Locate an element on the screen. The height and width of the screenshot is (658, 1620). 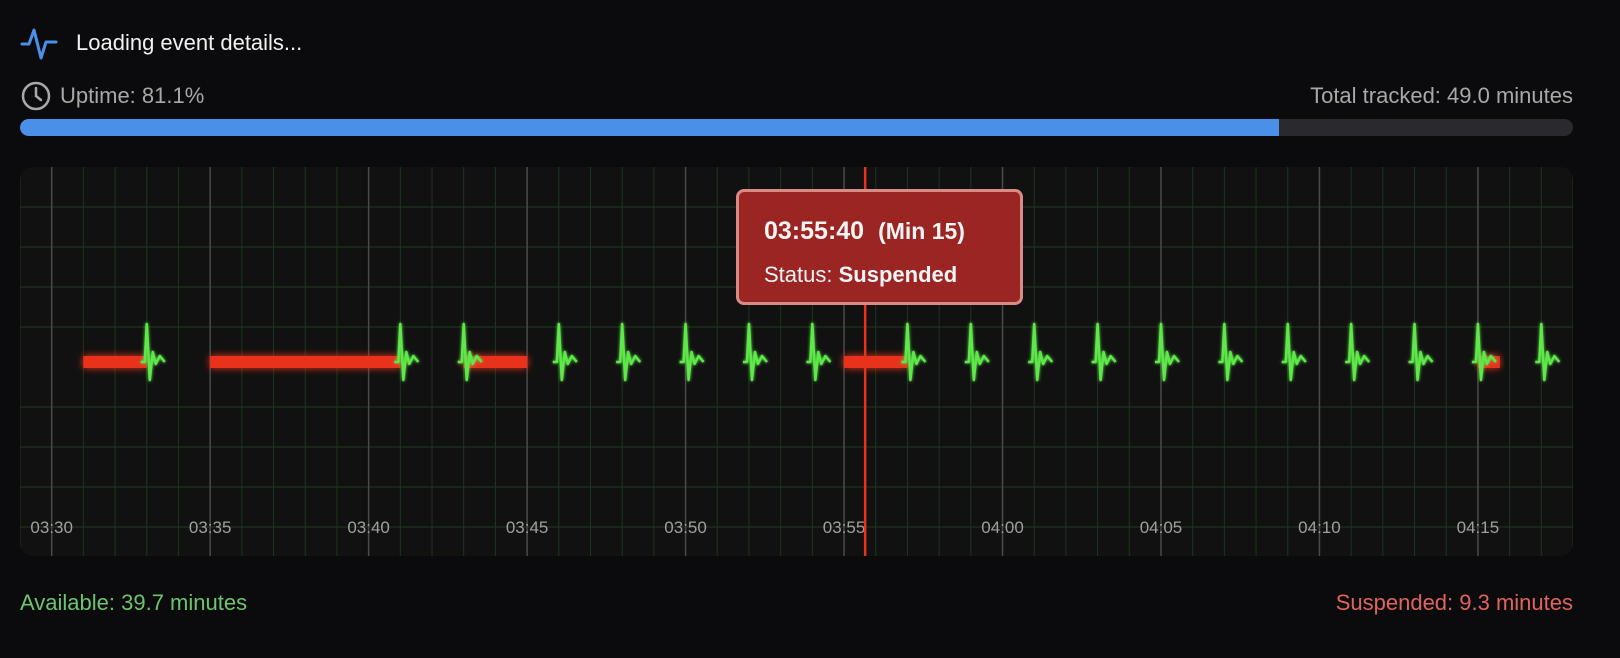
available-total: Available: 39.7 minutes is located at coordinates (134, 602).